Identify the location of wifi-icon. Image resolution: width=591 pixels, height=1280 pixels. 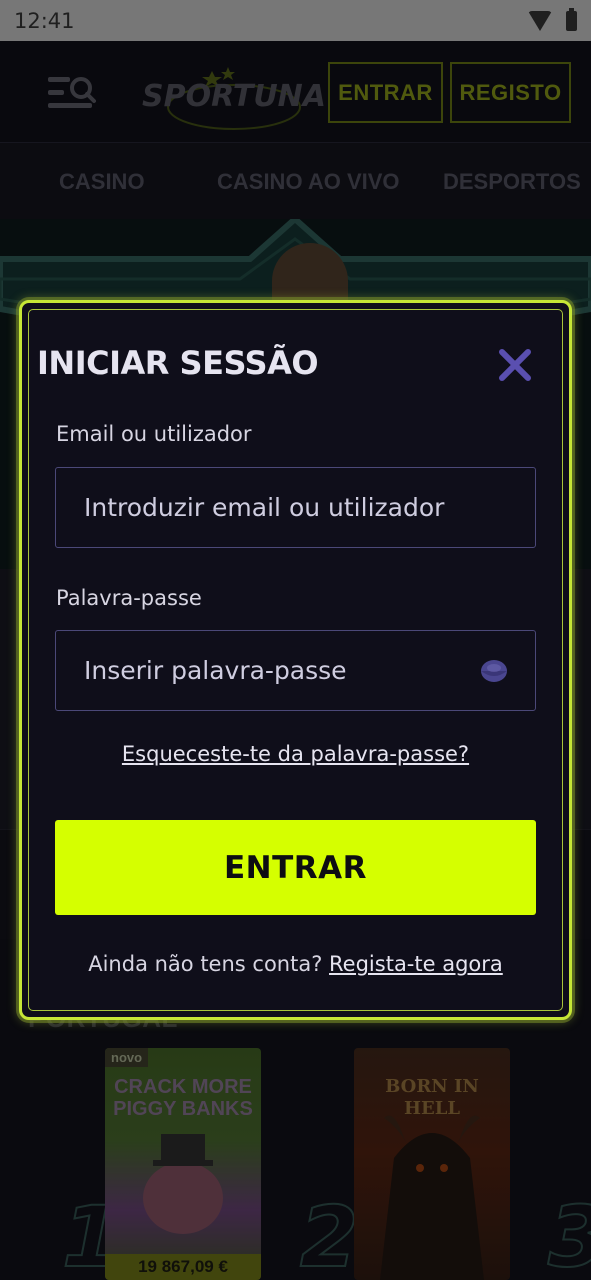
(540, 20).